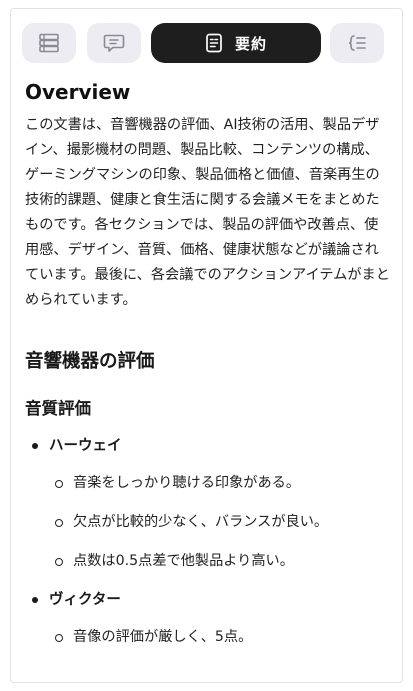  Describe the element at coordinates (220, 483) in the screenshot. I see `list-item: 音楽をしっかり聴ける印象がある。` at that location.